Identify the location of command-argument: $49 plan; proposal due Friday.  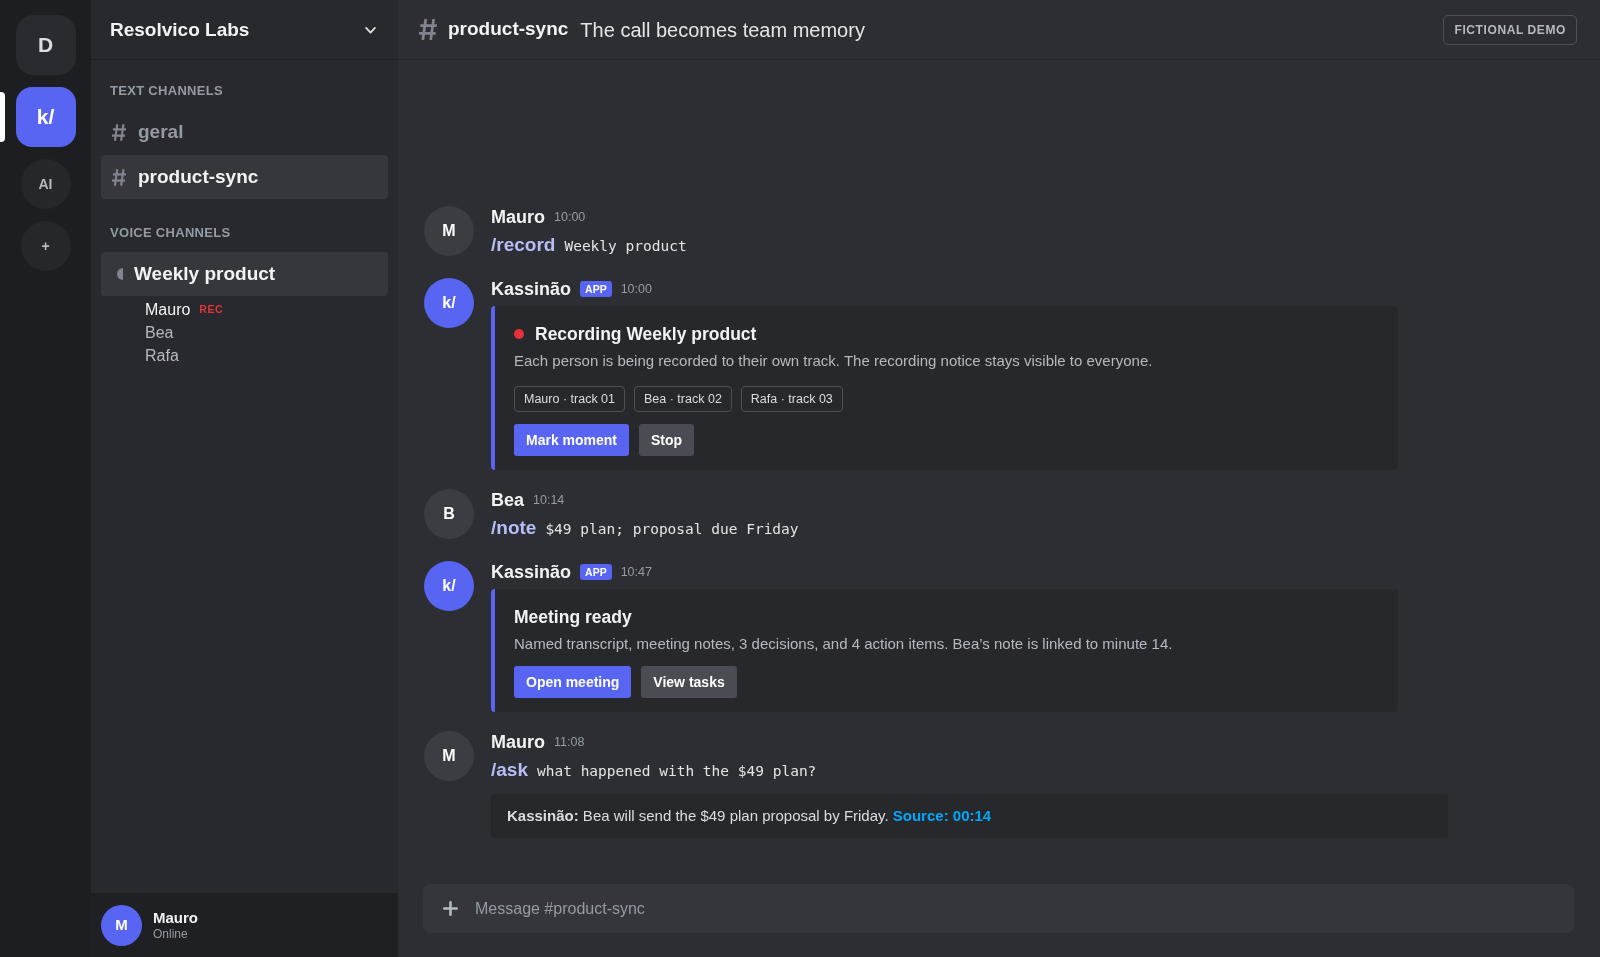
(672, 529).